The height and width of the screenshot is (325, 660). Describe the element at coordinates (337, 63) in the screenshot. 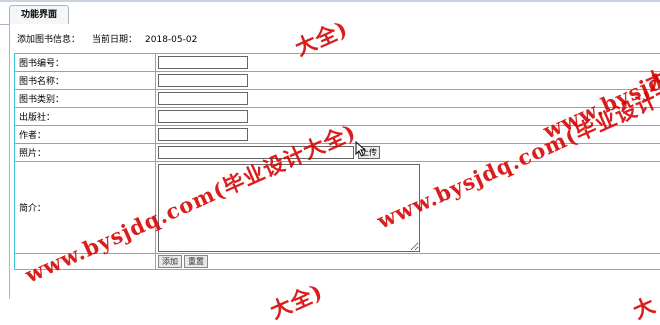

I see `form-row-book-id: 图书编号：` at that location.